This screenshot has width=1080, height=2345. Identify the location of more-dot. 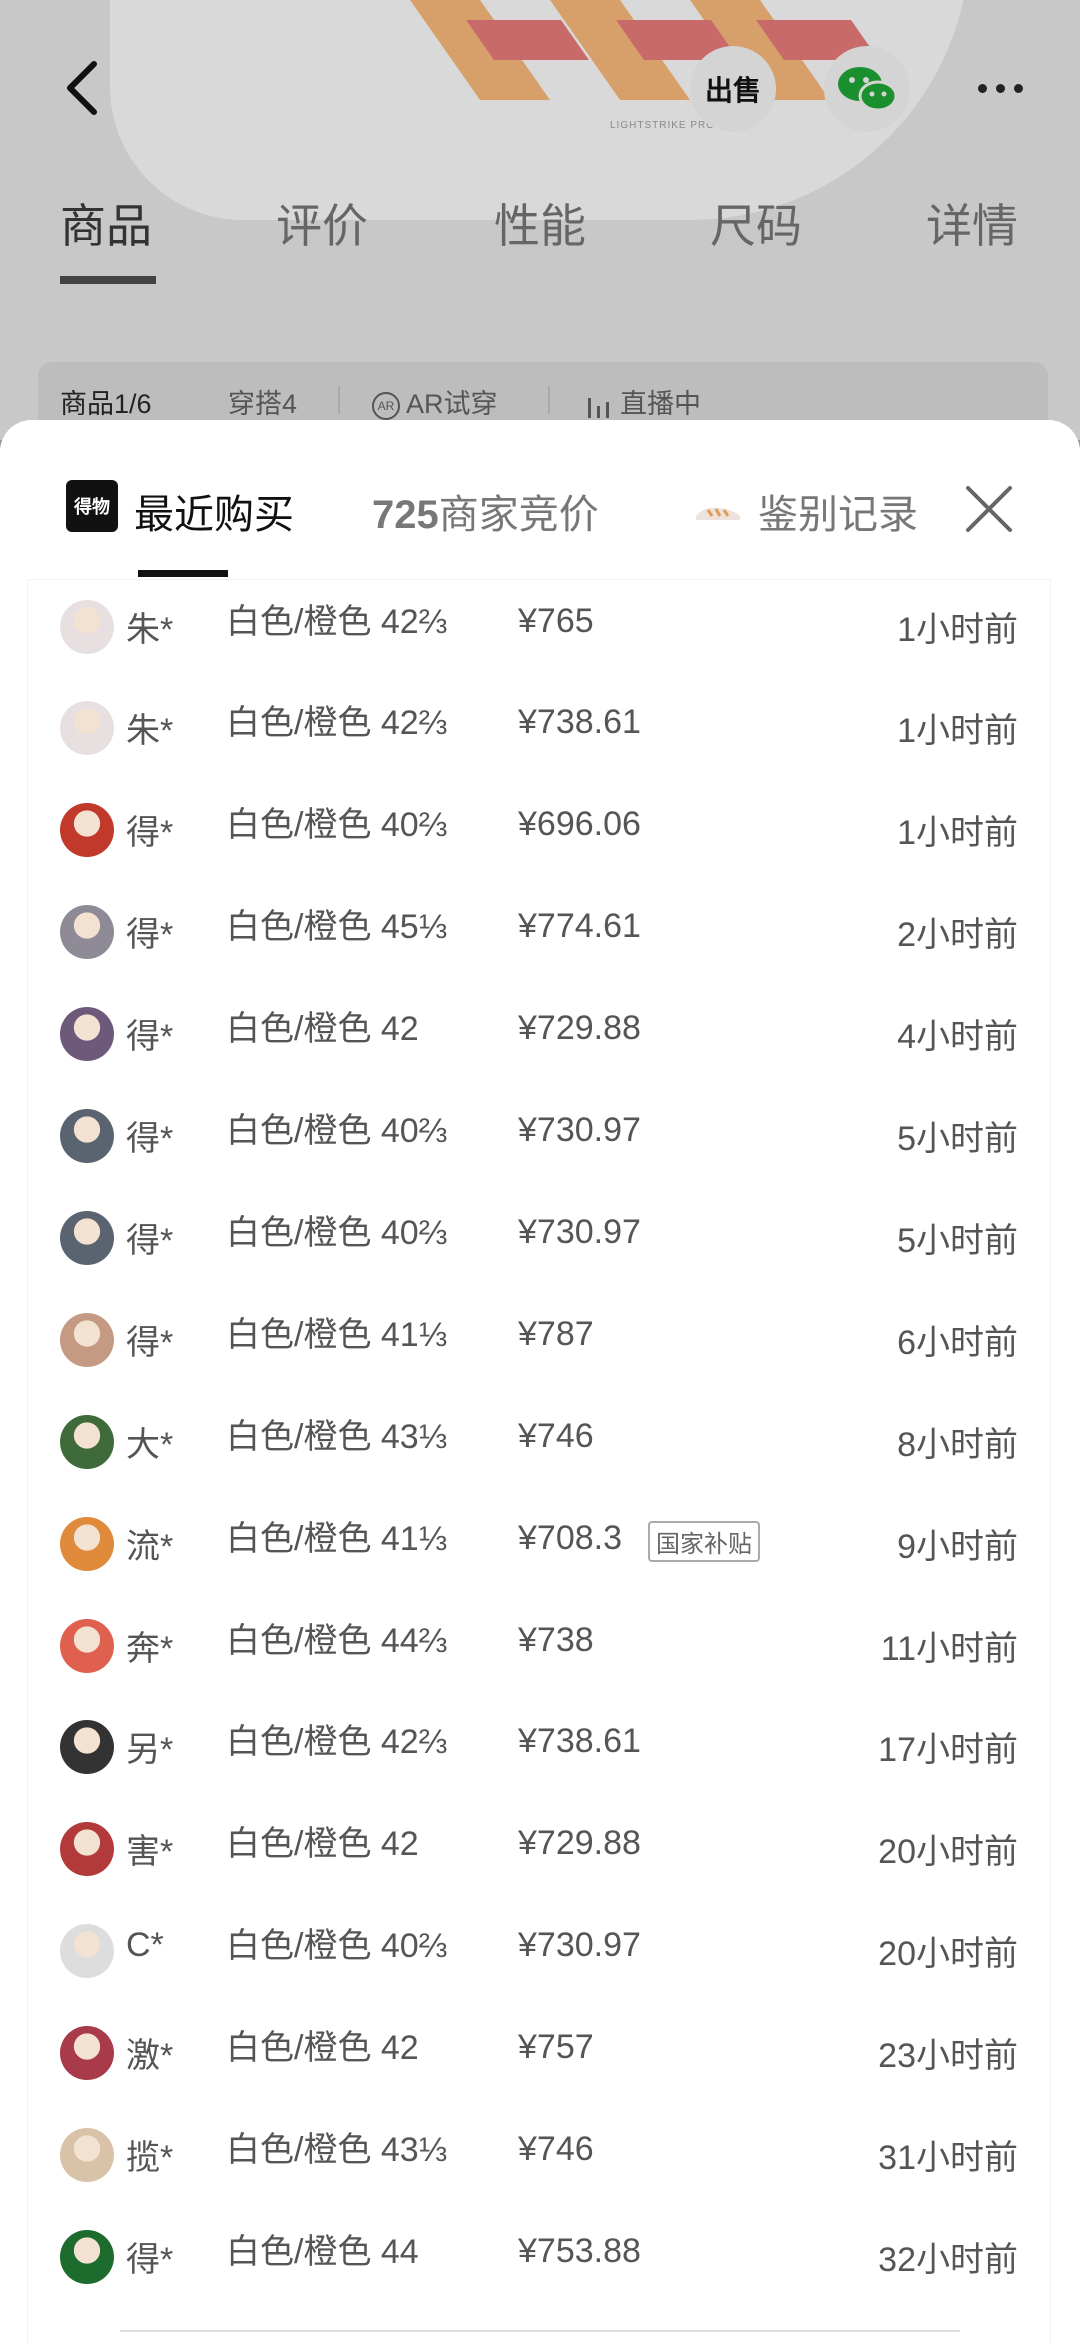
(982, 88).